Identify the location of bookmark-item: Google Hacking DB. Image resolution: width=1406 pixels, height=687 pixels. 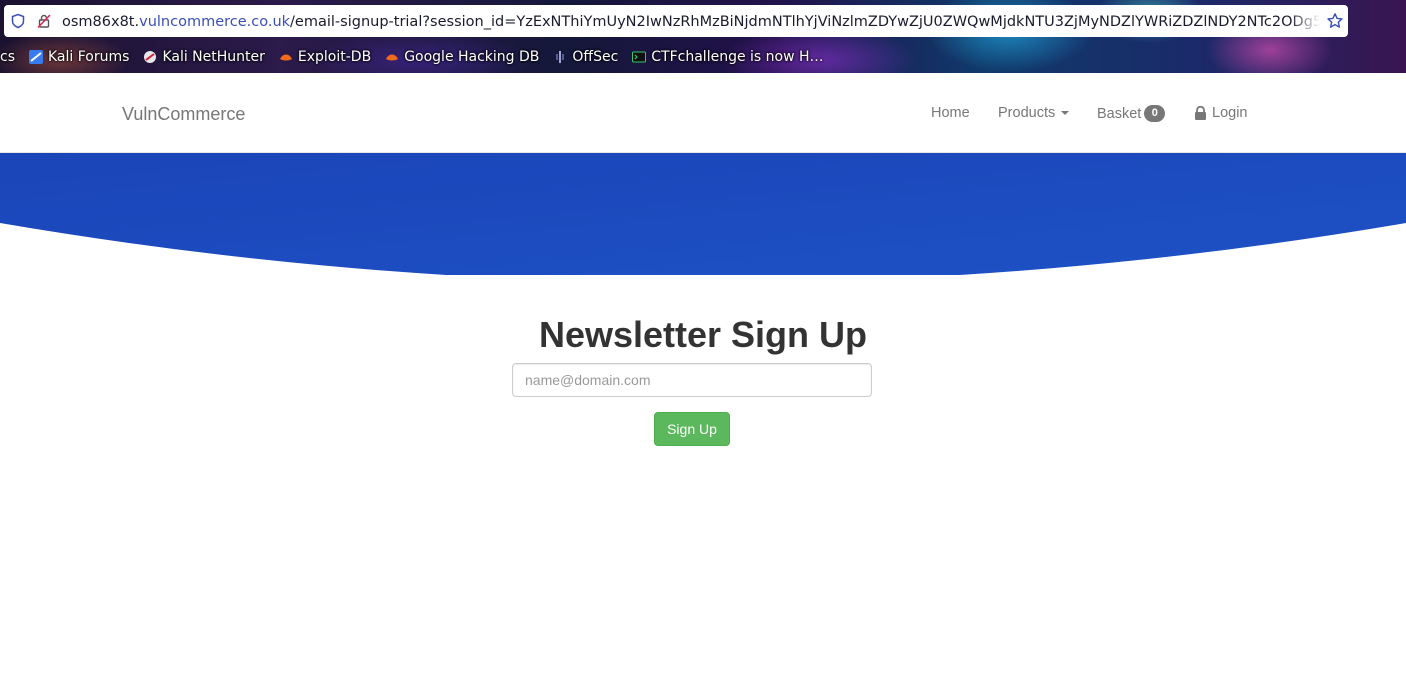
(462, 57).